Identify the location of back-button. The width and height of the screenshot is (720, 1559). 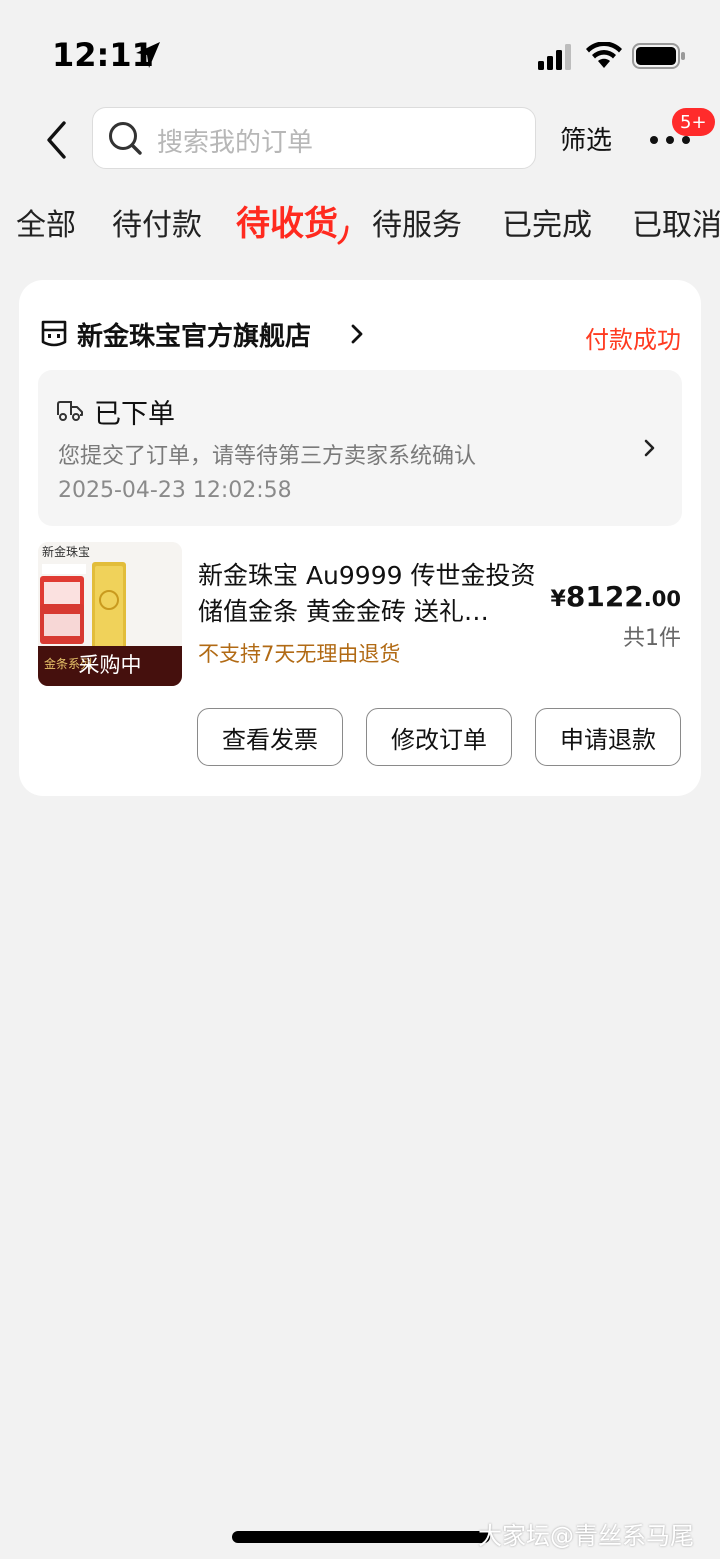
(56, 140).